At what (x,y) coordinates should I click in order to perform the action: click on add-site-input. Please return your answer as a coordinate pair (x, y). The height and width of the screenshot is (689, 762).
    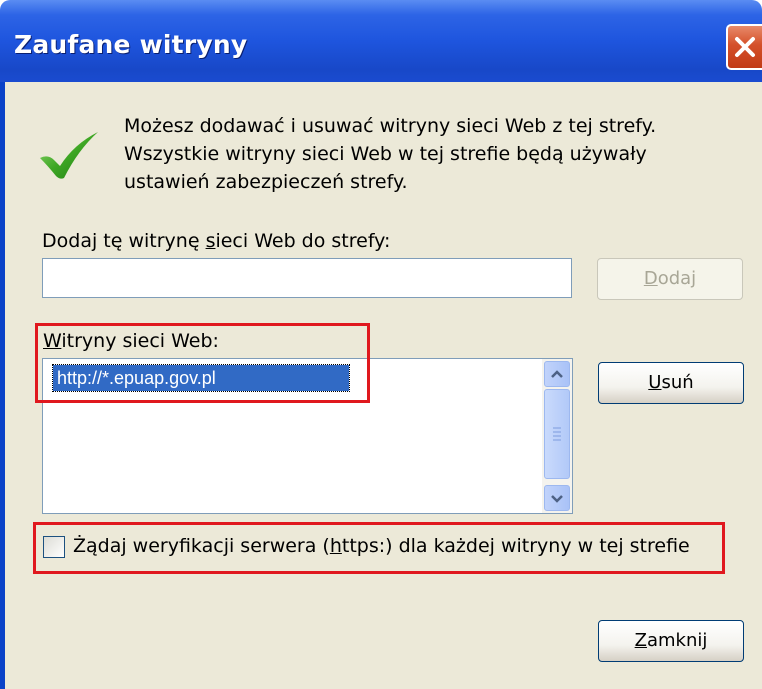
    Looking at the image, I should click on (307, 278).